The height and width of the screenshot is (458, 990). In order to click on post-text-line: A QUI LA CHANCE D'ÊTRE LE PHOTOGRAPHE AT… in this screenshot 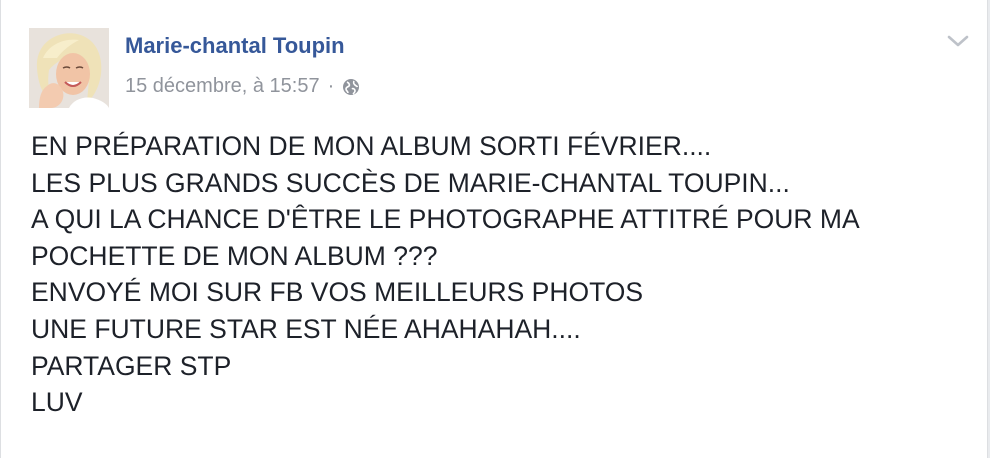, I will do `click(496, 219)`.